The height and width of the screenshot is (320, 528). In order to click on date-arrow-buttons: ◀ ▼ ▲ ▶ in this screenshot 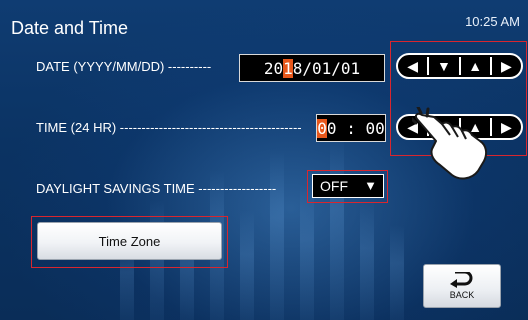, I will do `click(459, 66)`.